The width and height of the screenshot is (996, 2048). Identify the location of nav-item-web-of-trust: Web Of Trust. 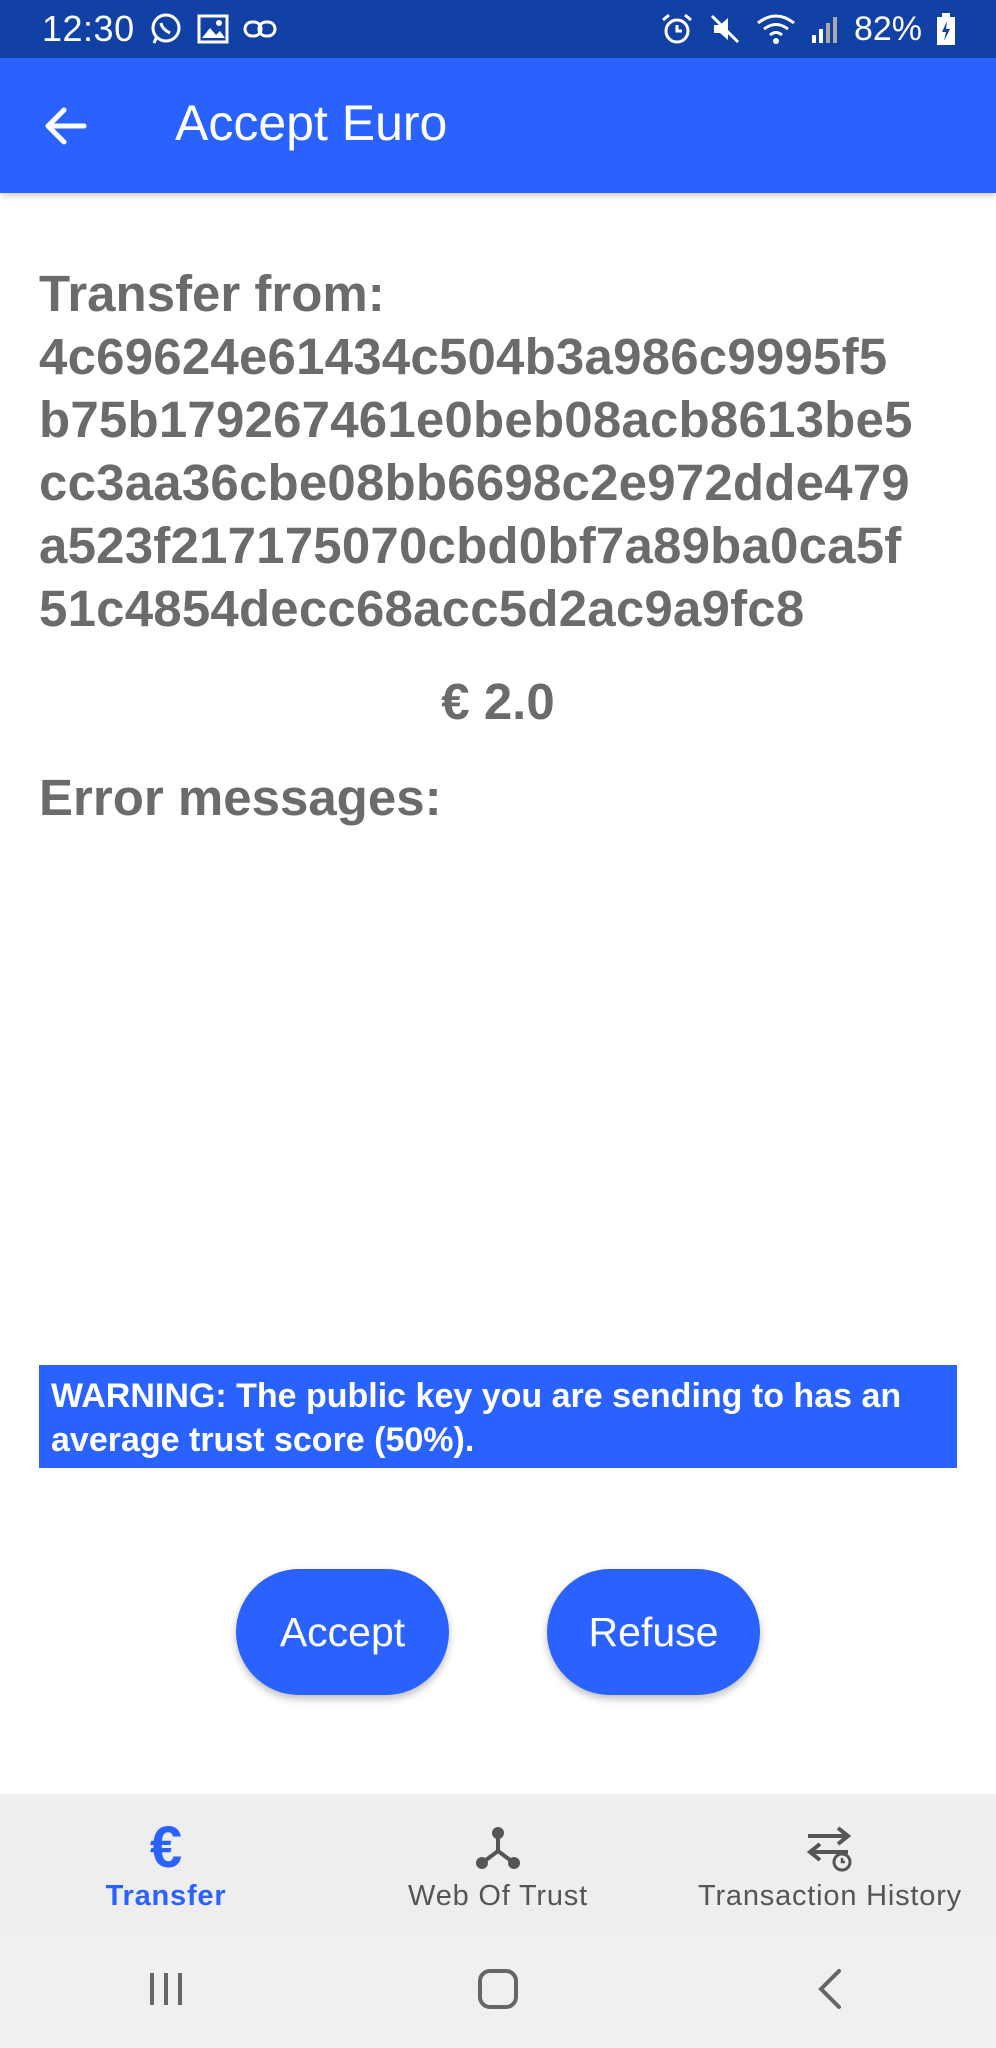
(498, 1862).